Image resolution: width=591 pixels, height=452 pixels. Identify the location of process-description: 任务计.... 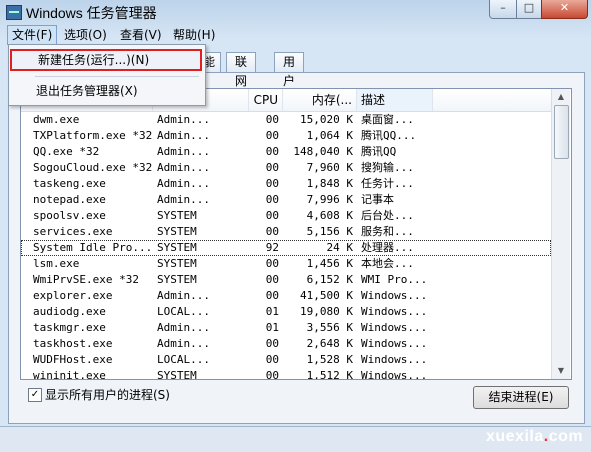
(387, 183).